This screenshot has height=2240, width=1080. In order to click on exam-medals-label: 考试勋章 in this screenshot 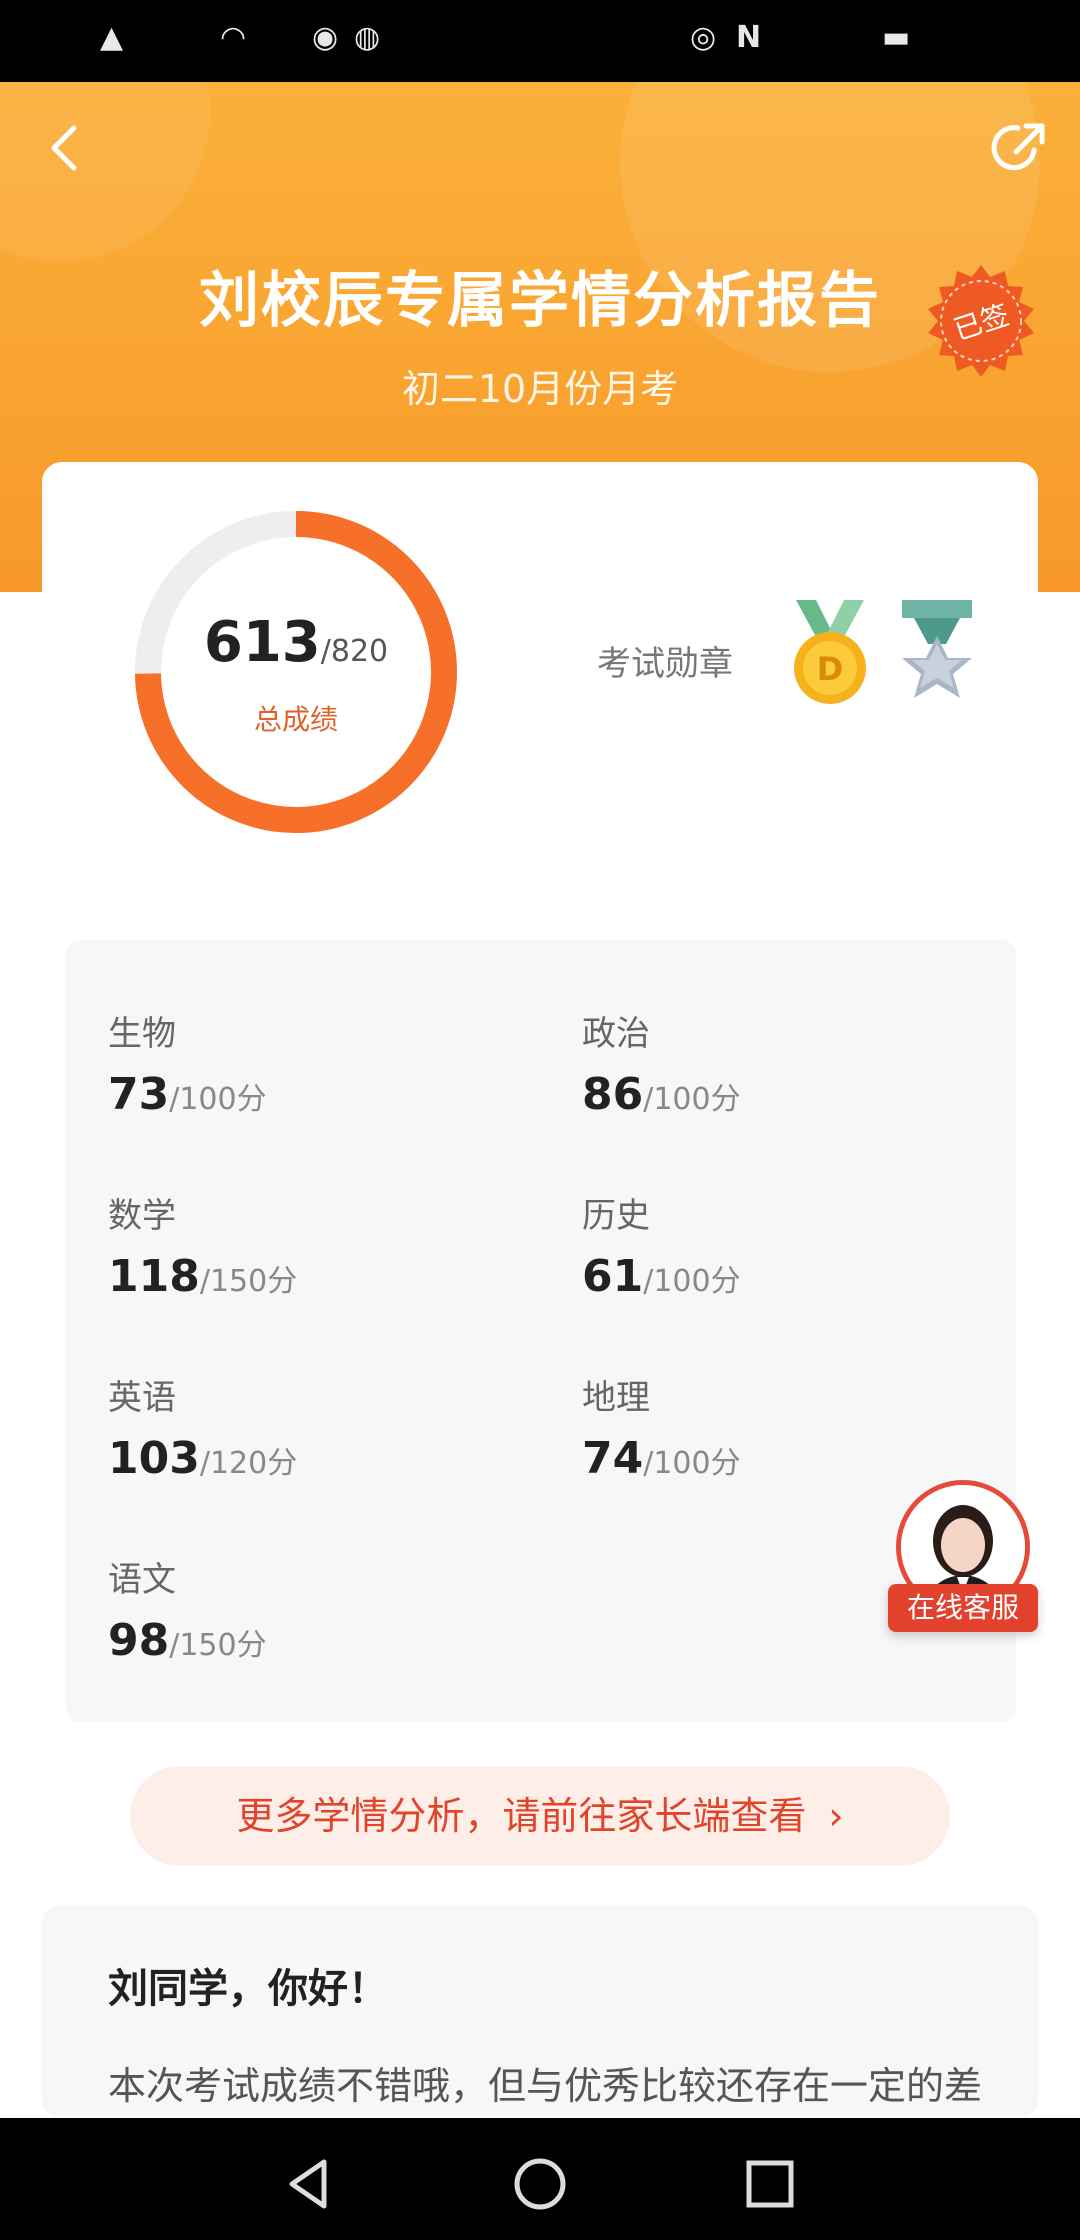, I will do `click(665, 664)`.